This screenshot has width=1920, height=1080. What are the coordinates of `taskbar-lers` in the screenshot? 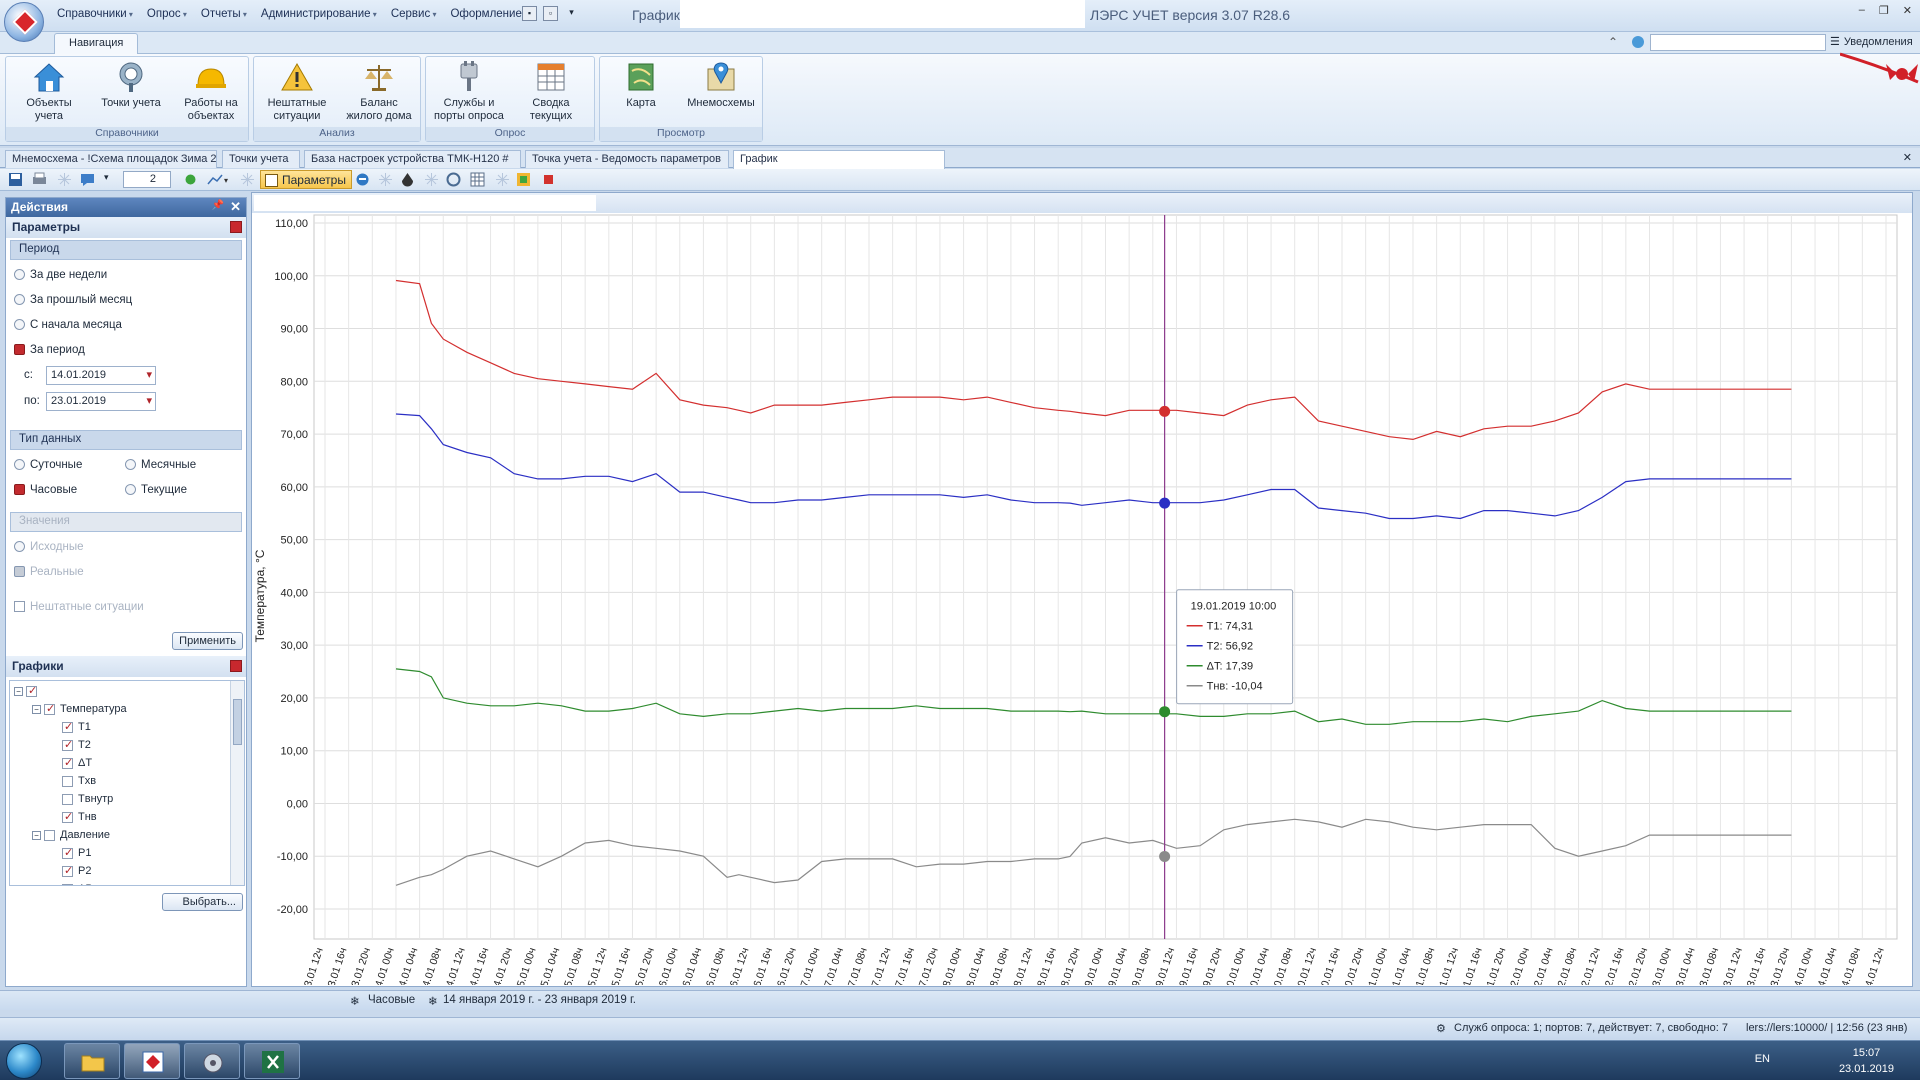 It's located at (152, 1061).